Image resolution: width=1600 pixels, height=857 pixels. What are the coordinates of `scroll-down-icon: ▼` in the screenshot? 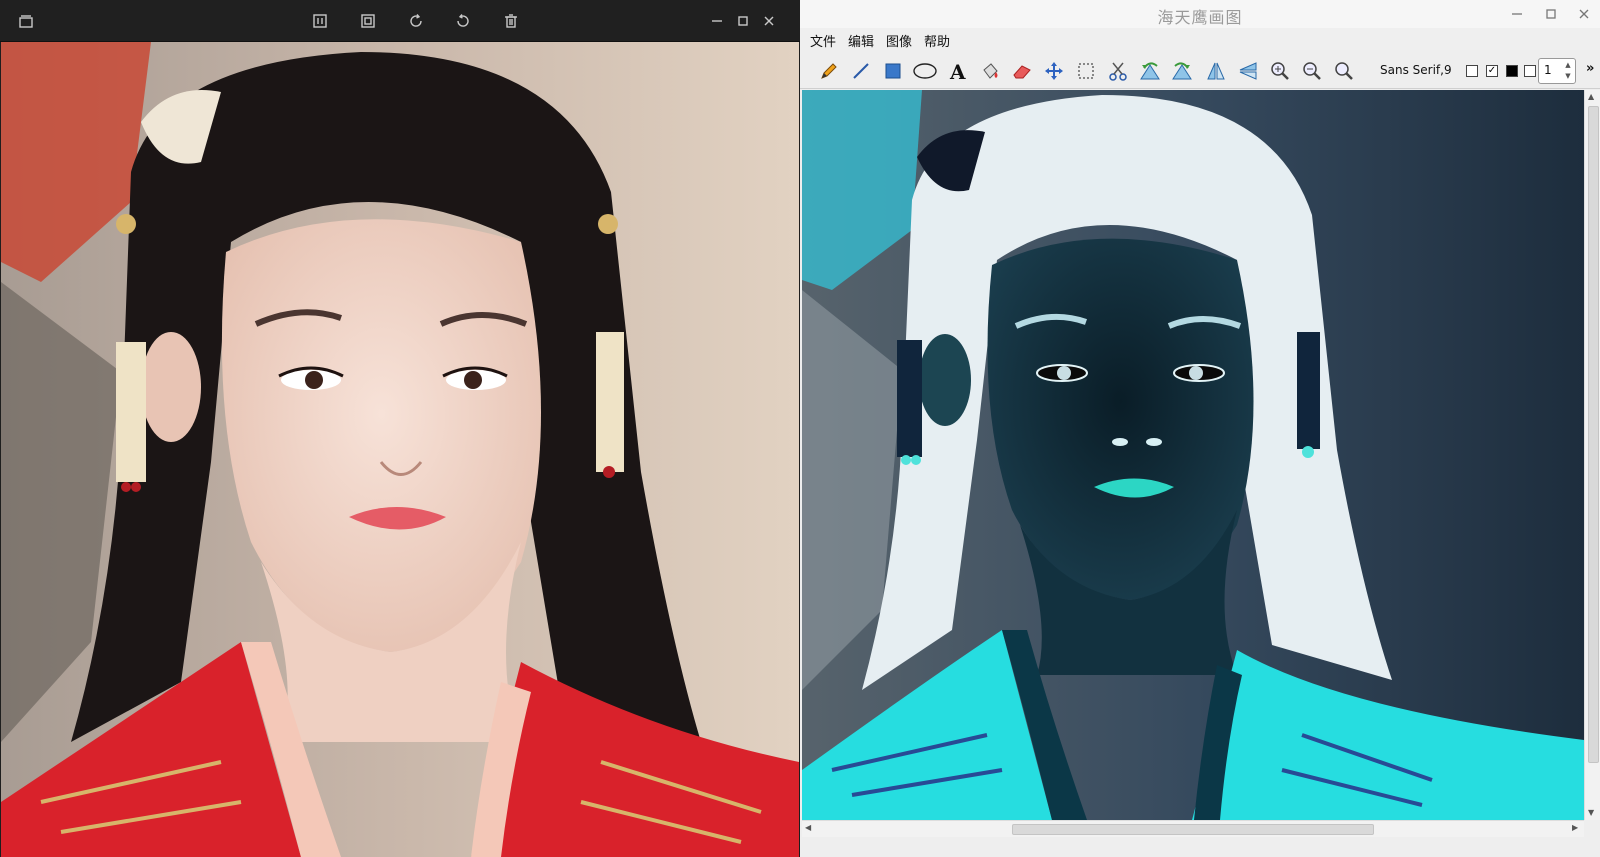 It's located at (1591, 812).